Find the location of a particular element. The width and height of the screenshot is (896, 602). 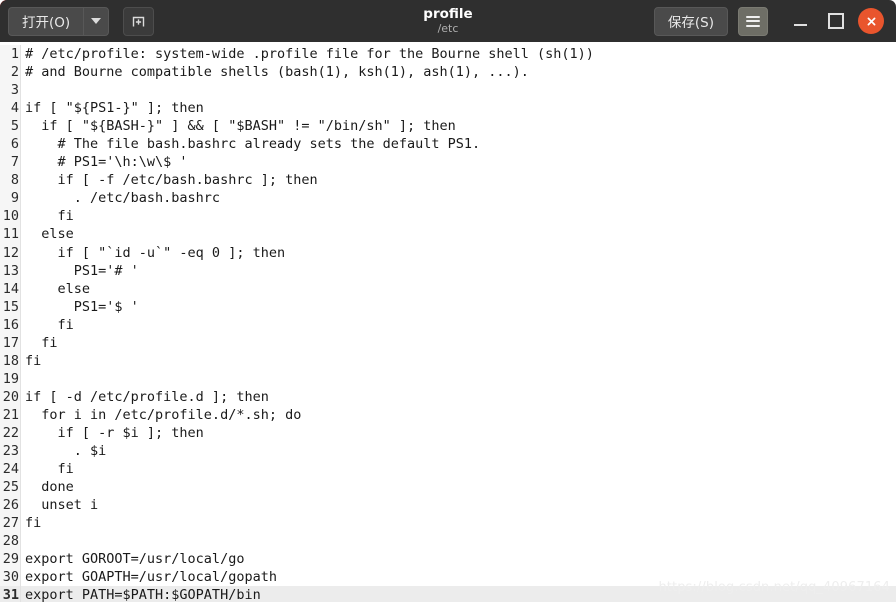

minimize-icon is located at coordinates (800, 25).